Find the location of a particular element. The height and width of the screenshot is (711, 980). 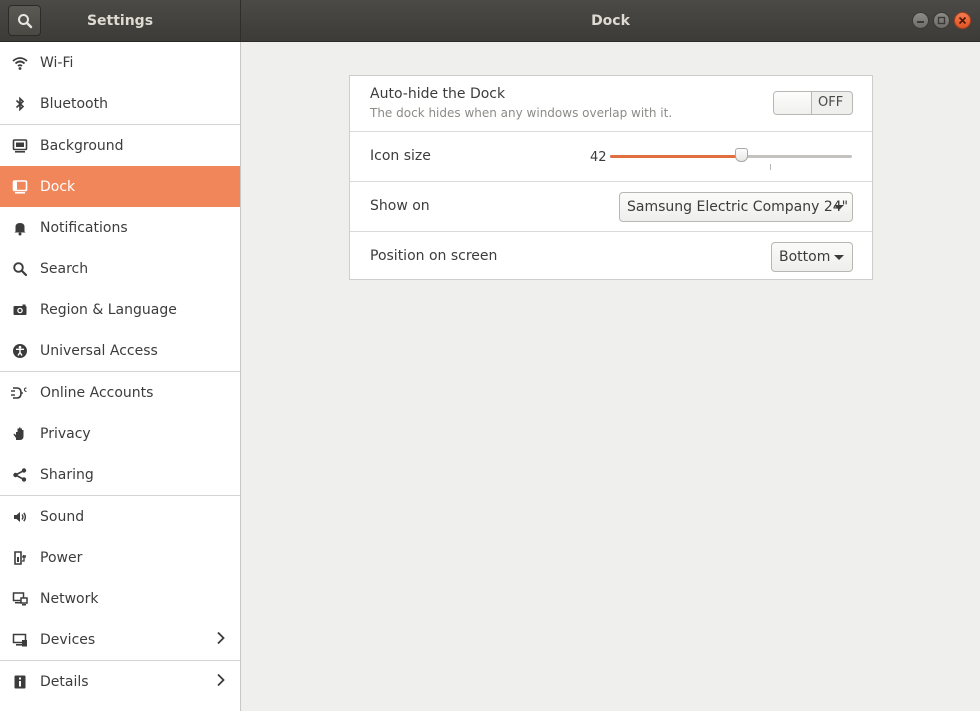

show-on-dropdown: Samsung Electric Company 24" is located at coordinates (736, 207).